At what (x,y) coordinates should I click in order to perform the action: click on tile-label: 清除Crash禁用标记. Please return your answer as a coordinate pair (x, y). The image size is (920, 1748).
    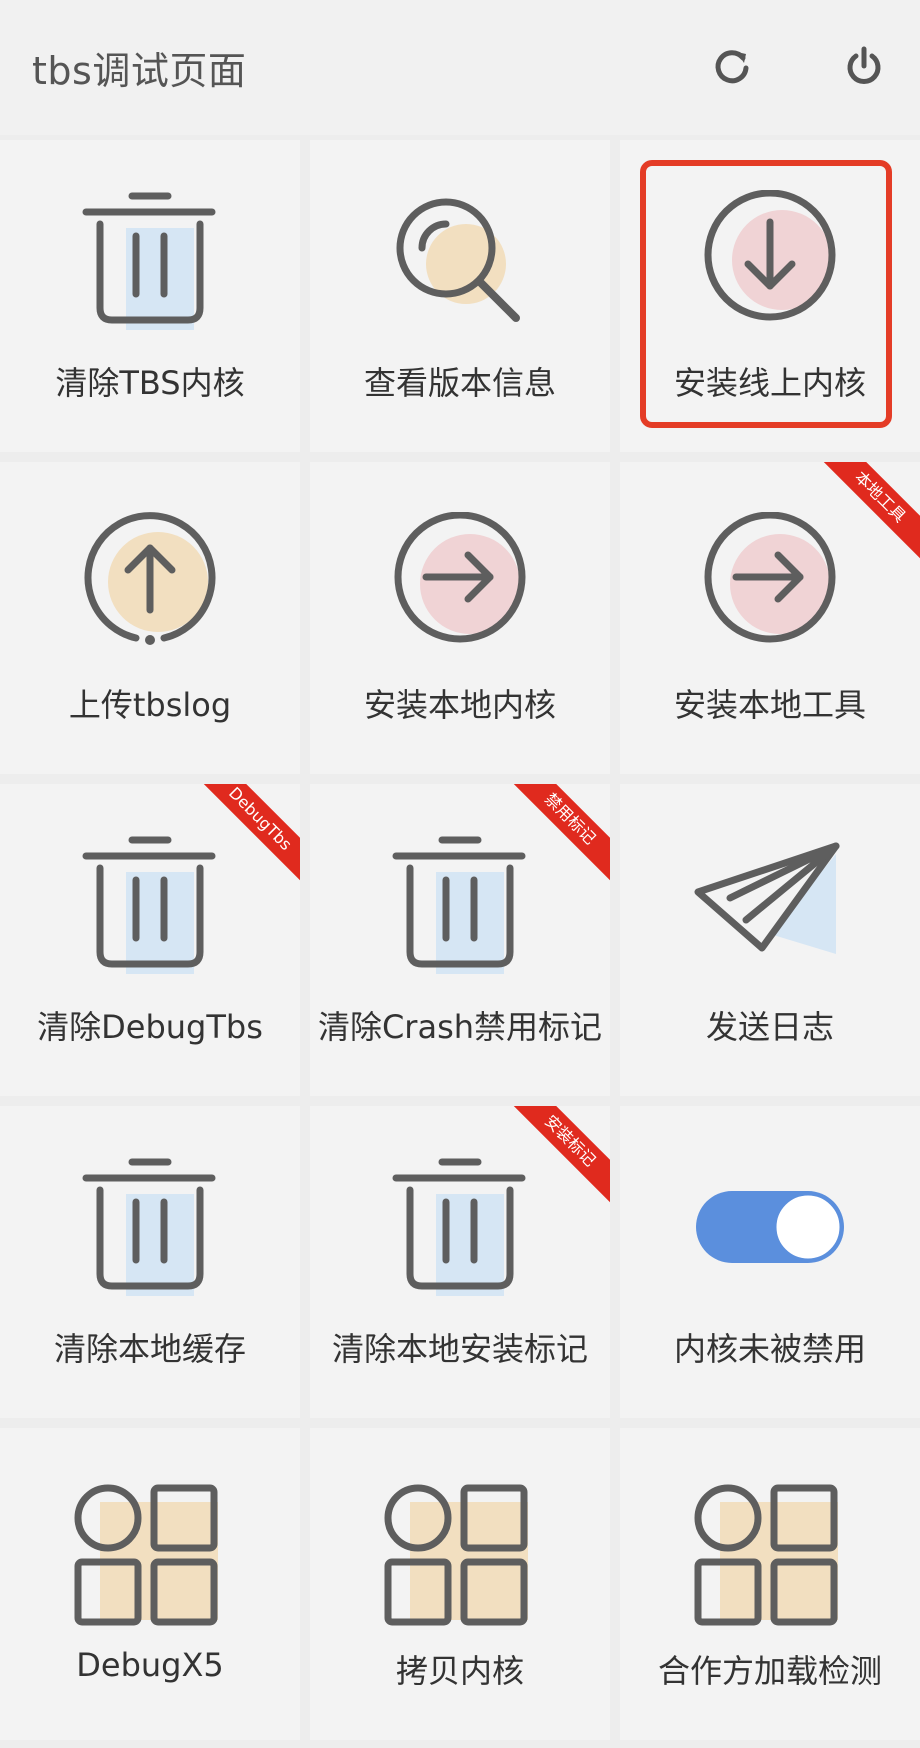
    Looking at the image, I should click on (460, 1027).